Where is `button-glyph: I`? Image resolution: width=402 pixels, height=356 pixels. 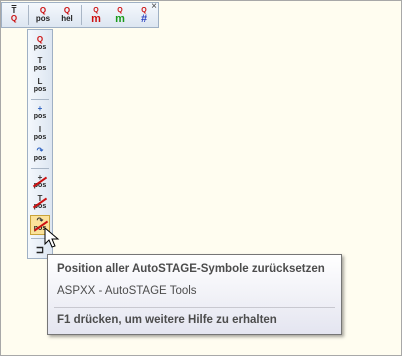 button-glyph: I is located at coordinates (40, 129).